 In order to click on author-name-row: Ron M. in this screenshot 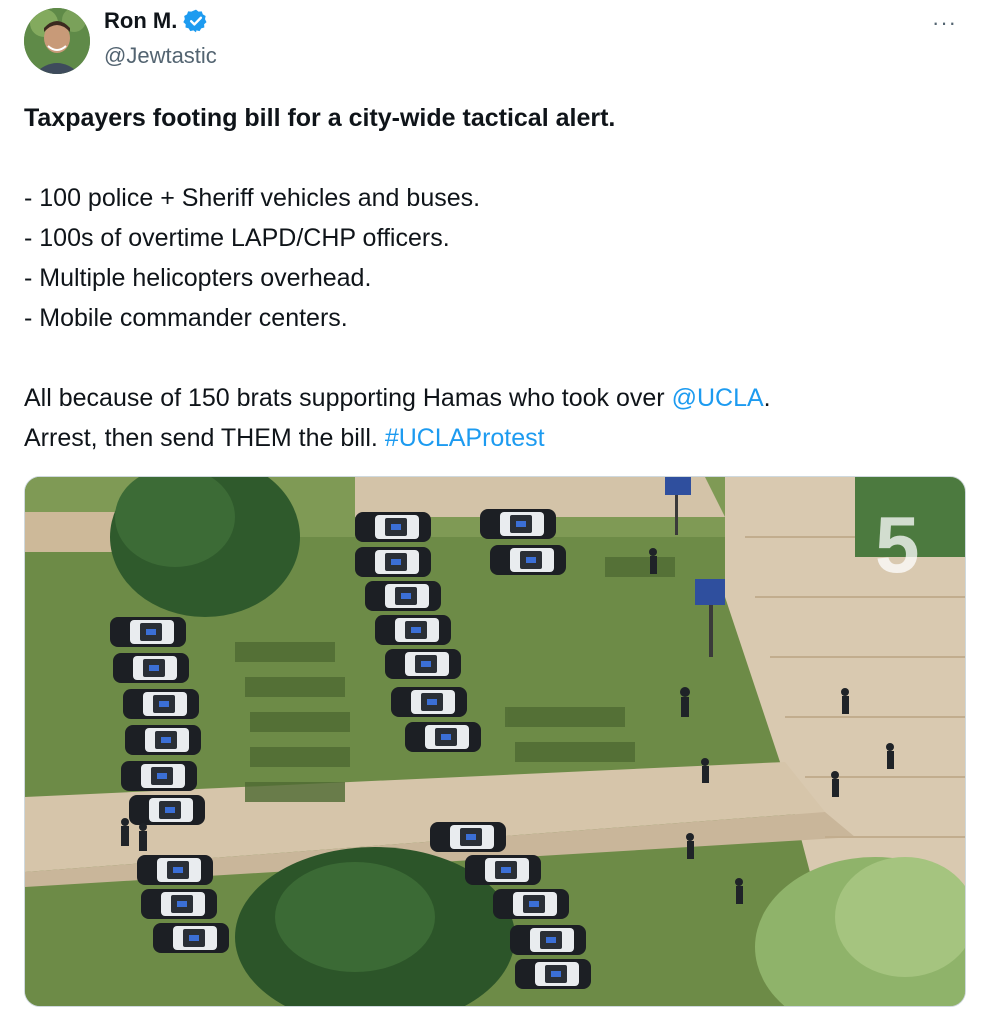, I will do `click(156, 21)`.